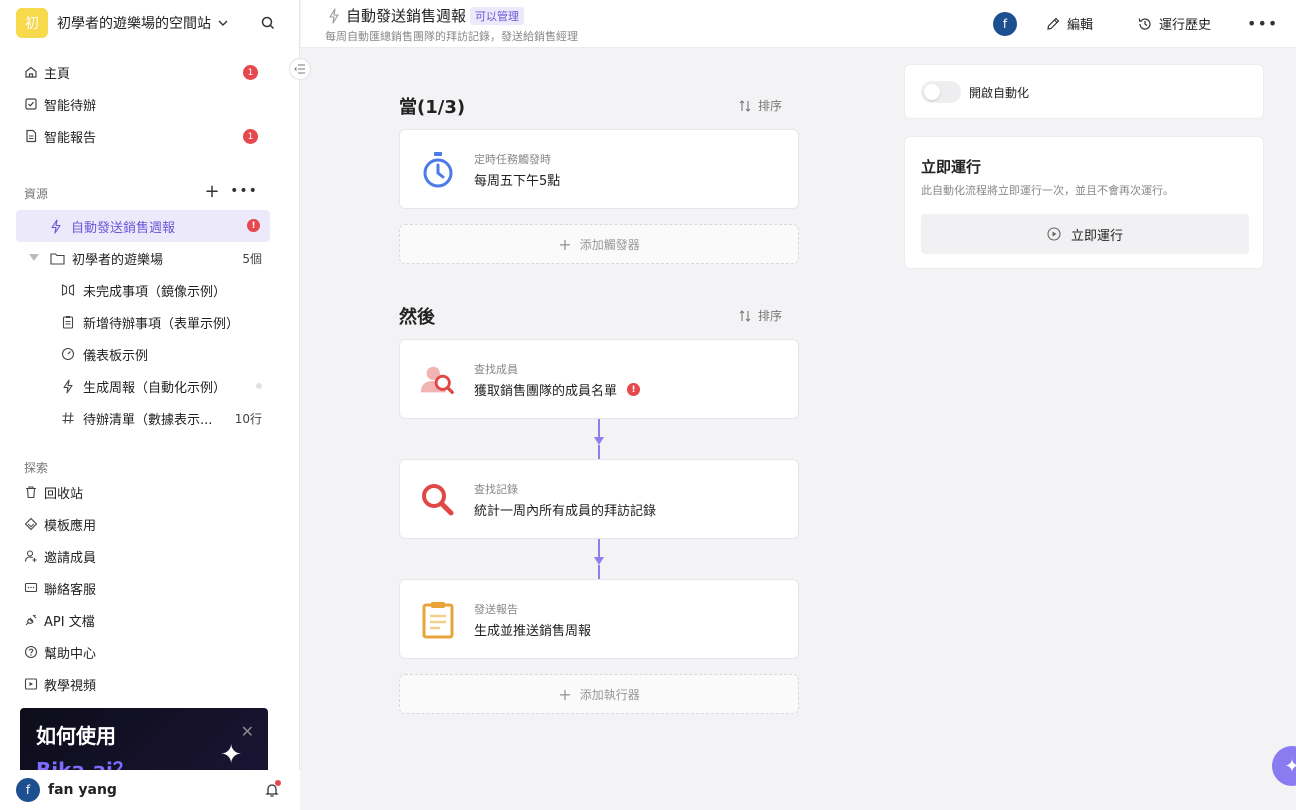 The width and height of the screenshot is (1296, 810). I want to click on report-clipboard-icon, so click(438, 620).